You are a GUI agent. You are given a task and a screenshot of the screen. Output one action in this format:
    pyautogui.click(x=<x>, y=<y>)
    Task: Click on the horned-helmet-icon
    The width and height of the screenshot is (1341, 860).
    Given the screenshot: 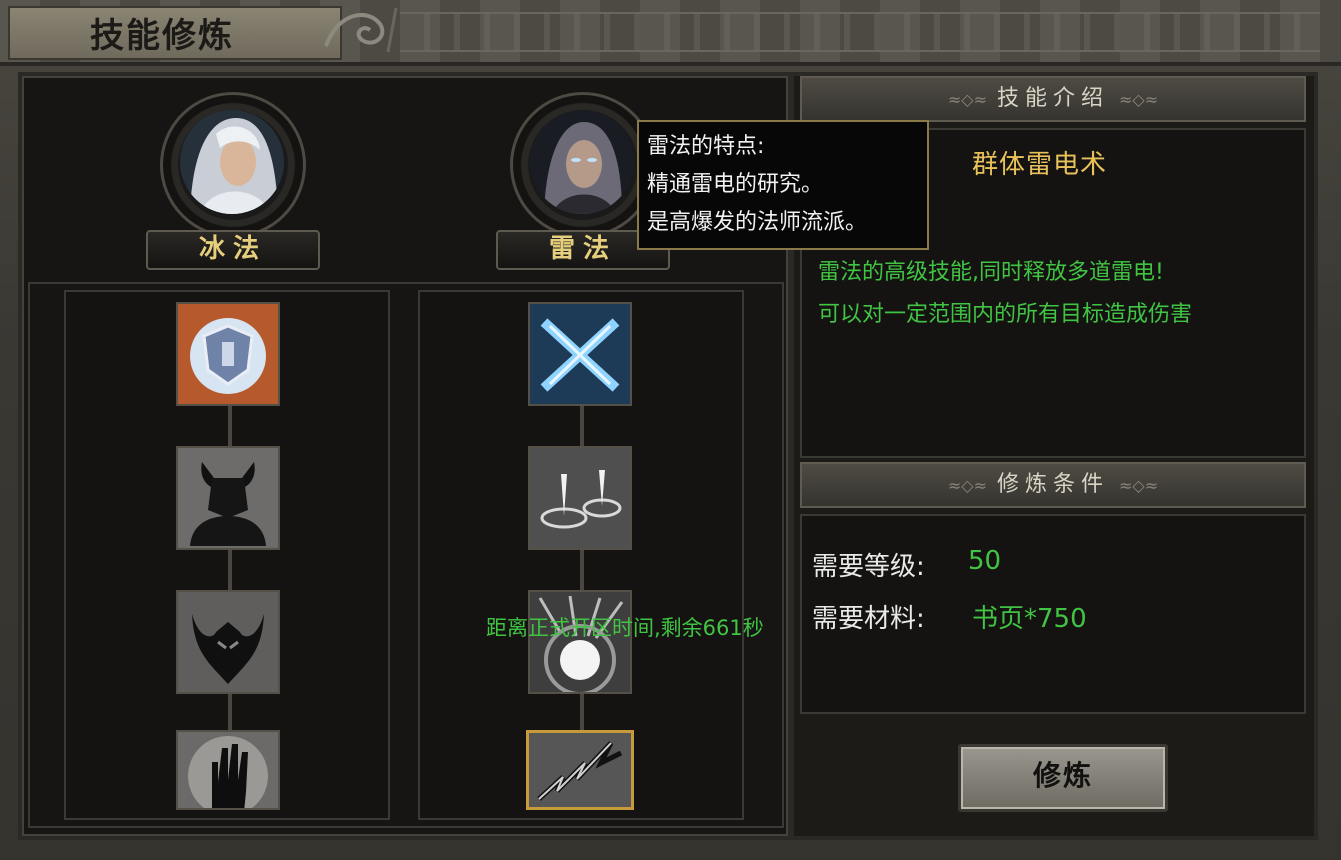 What is the action you would take?
    pyautogui.click(x=228, y=498)
    